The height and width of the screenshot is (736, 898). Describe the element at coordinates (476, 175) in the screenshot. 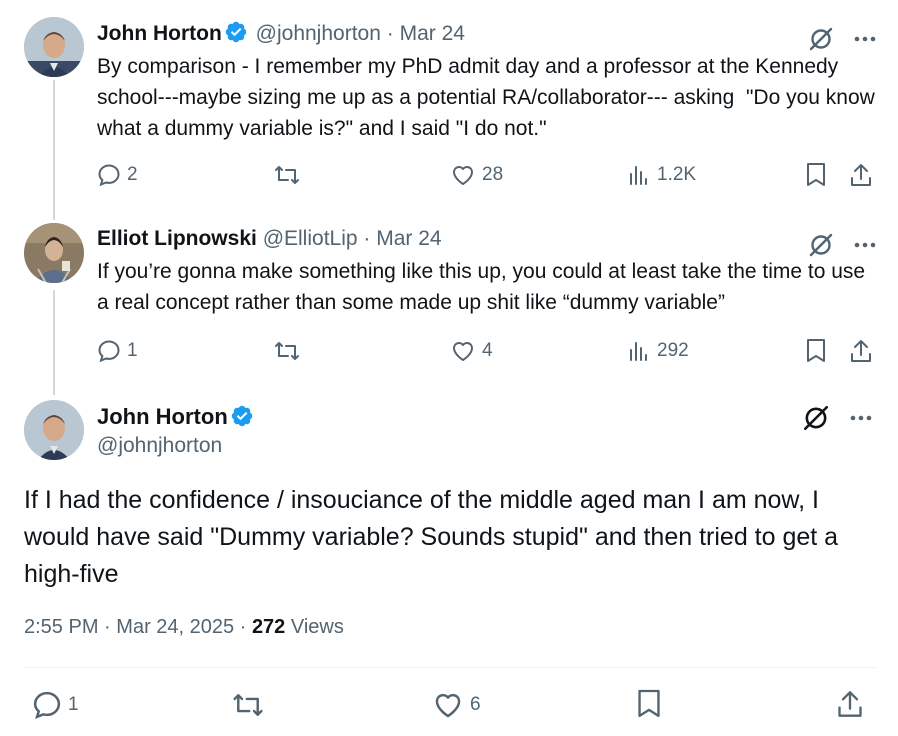

I see `like-button: 28` at that location.